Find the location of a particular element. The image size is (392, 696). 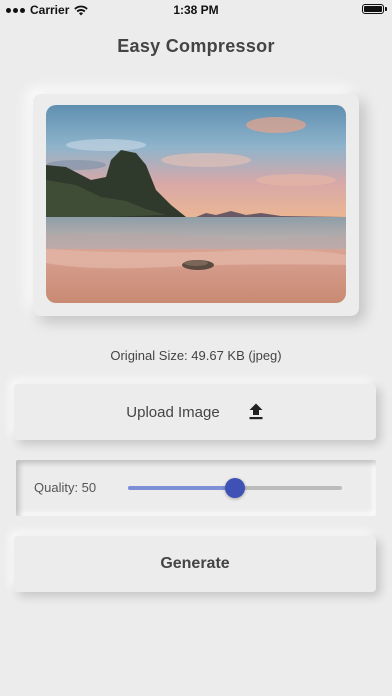

generate-button: Generate is located at coordinates (195, 564).